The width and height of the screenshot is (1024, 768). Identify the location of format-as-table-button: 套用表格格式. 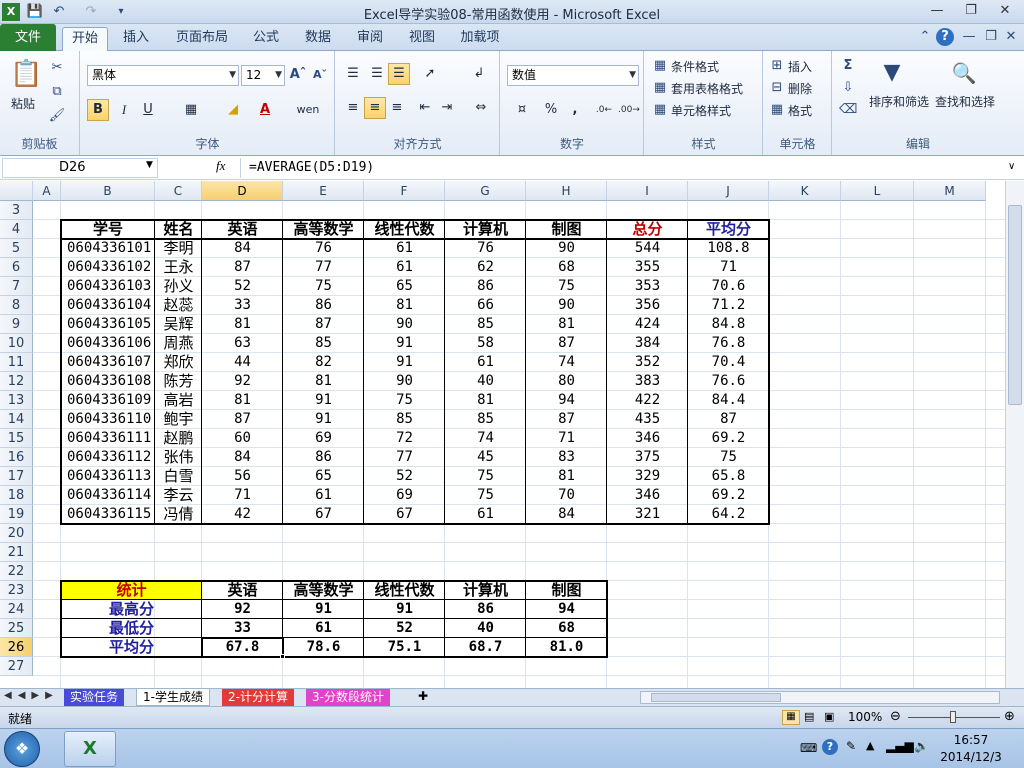
(707, 88).